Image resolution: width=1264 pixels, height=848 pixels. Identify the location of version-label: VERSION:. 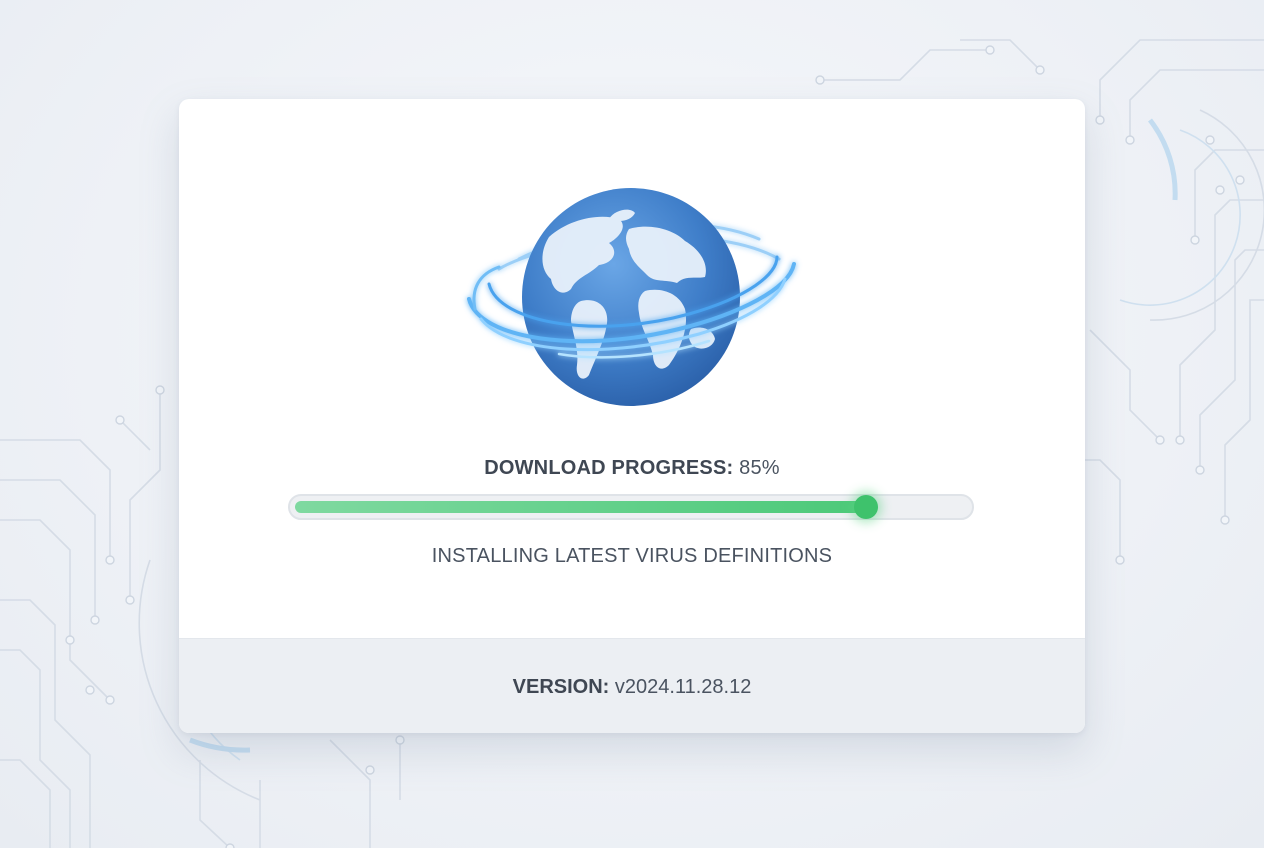
(561, 687).